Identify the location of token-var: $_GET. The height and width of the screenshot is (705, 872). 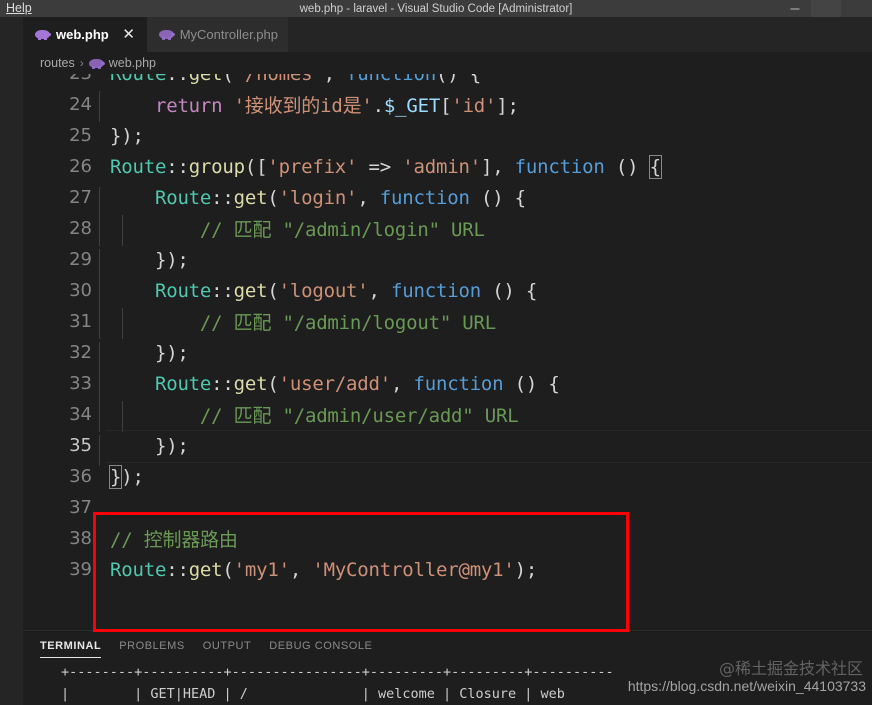
(412, 106).